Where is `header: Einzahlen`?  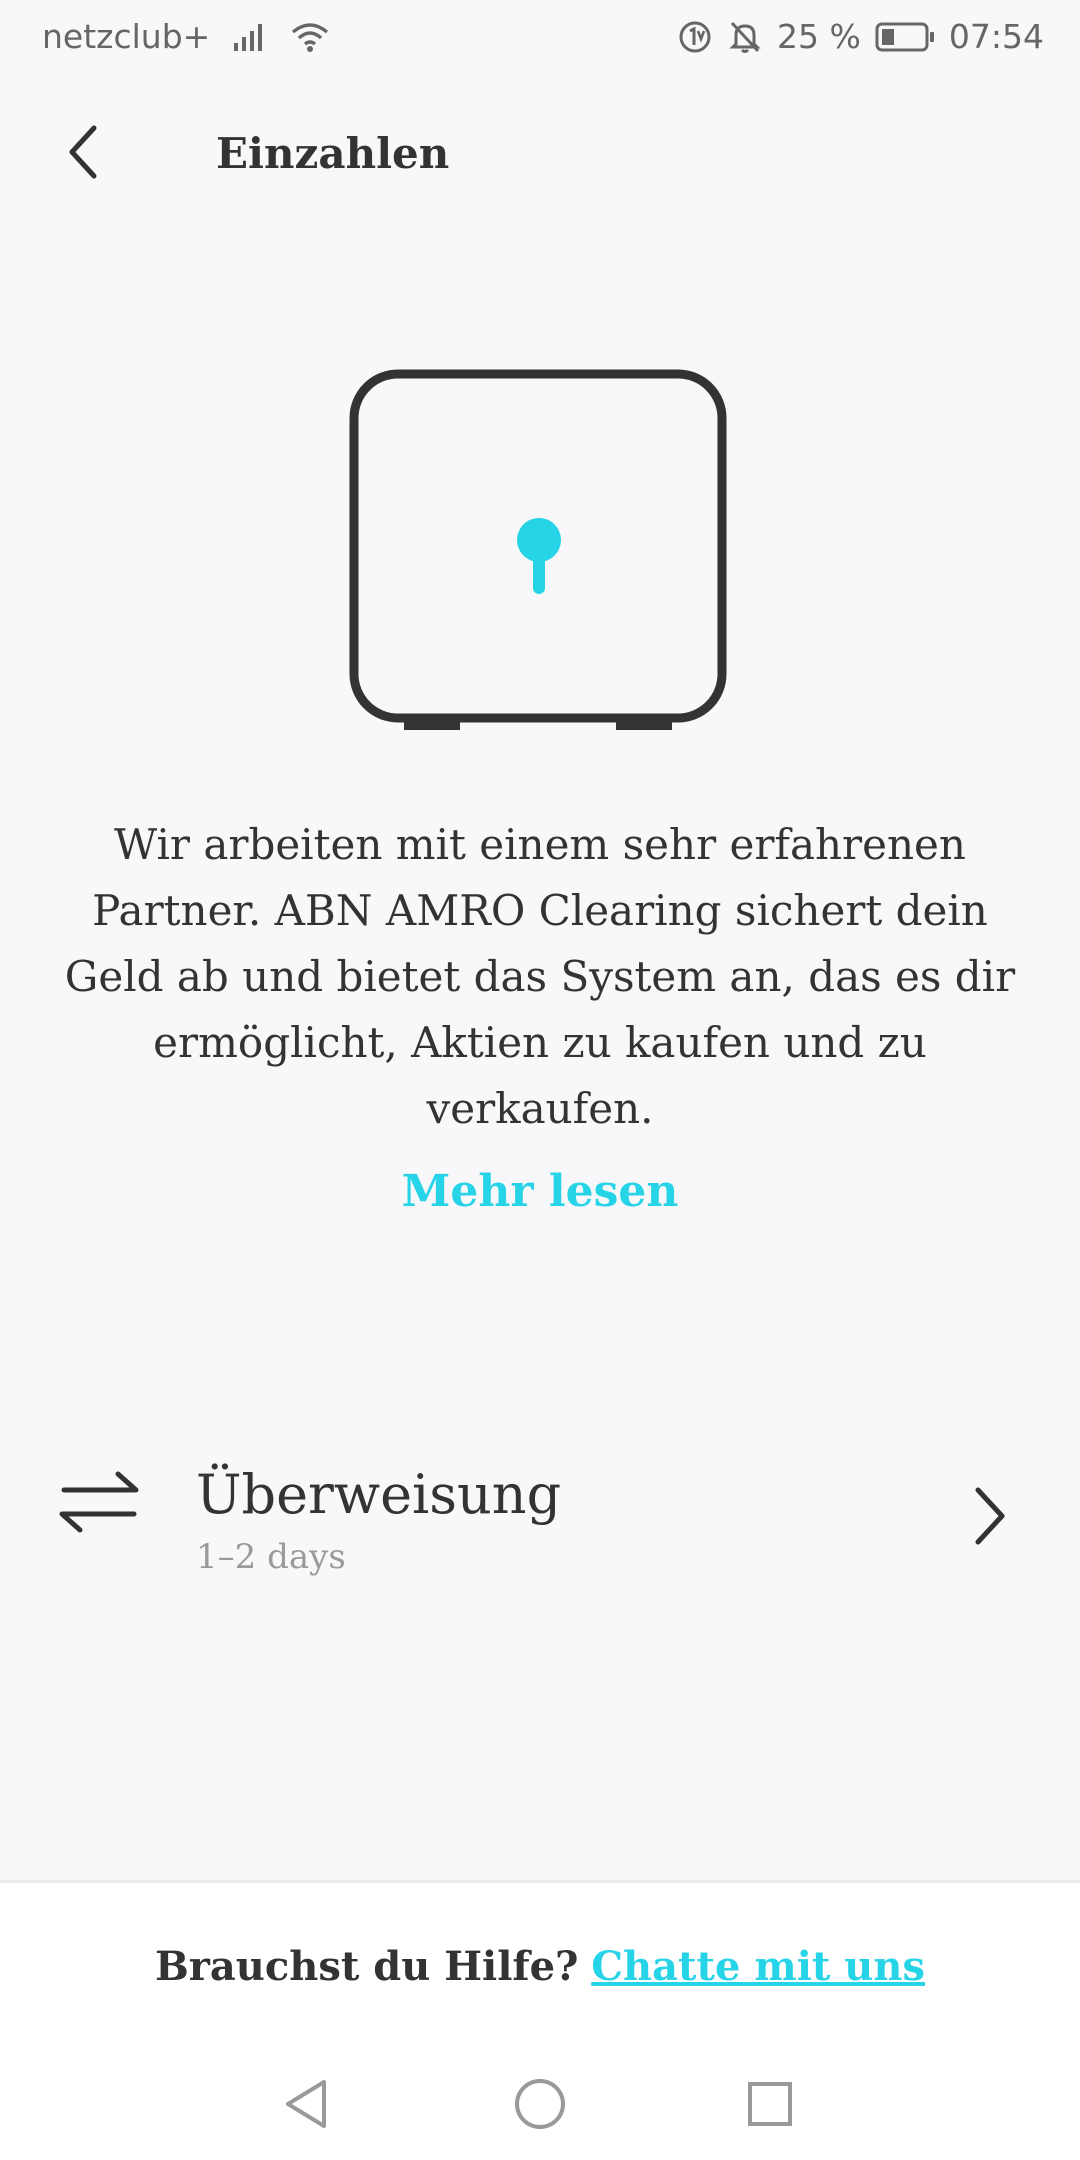 header: Einzahlen is located at coordinates (540, 156).